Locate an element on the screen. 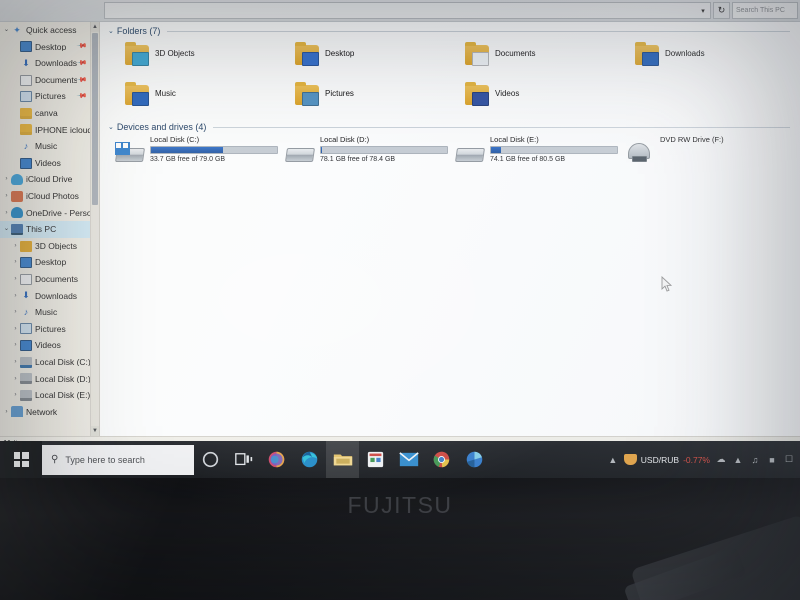 Image resolution: width=800 pixels, height=600 pixels. sidebar-item-this-pc: ⌄ This PC is located at coordinates (45, 229).